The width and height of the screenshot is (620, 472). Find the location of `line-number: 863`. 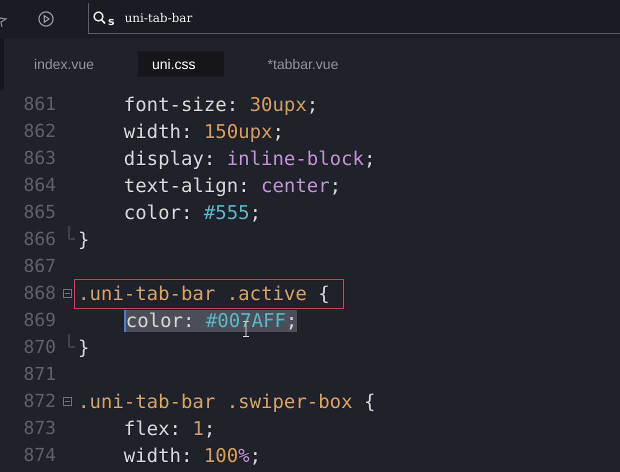

line-number: 863 is located at coordinates (39, 158).